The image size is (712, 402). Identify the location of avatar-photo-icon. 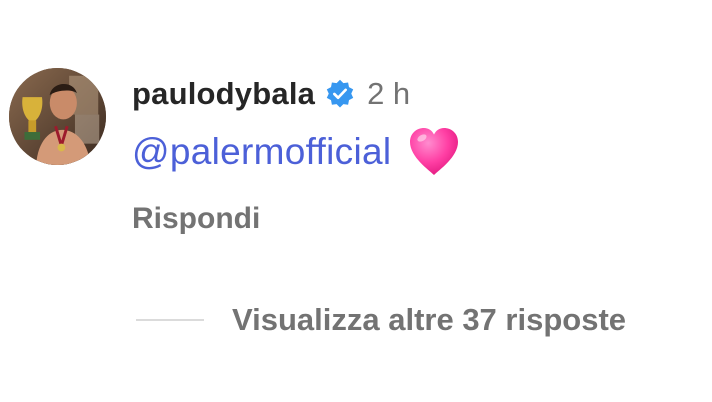
(57, 116).